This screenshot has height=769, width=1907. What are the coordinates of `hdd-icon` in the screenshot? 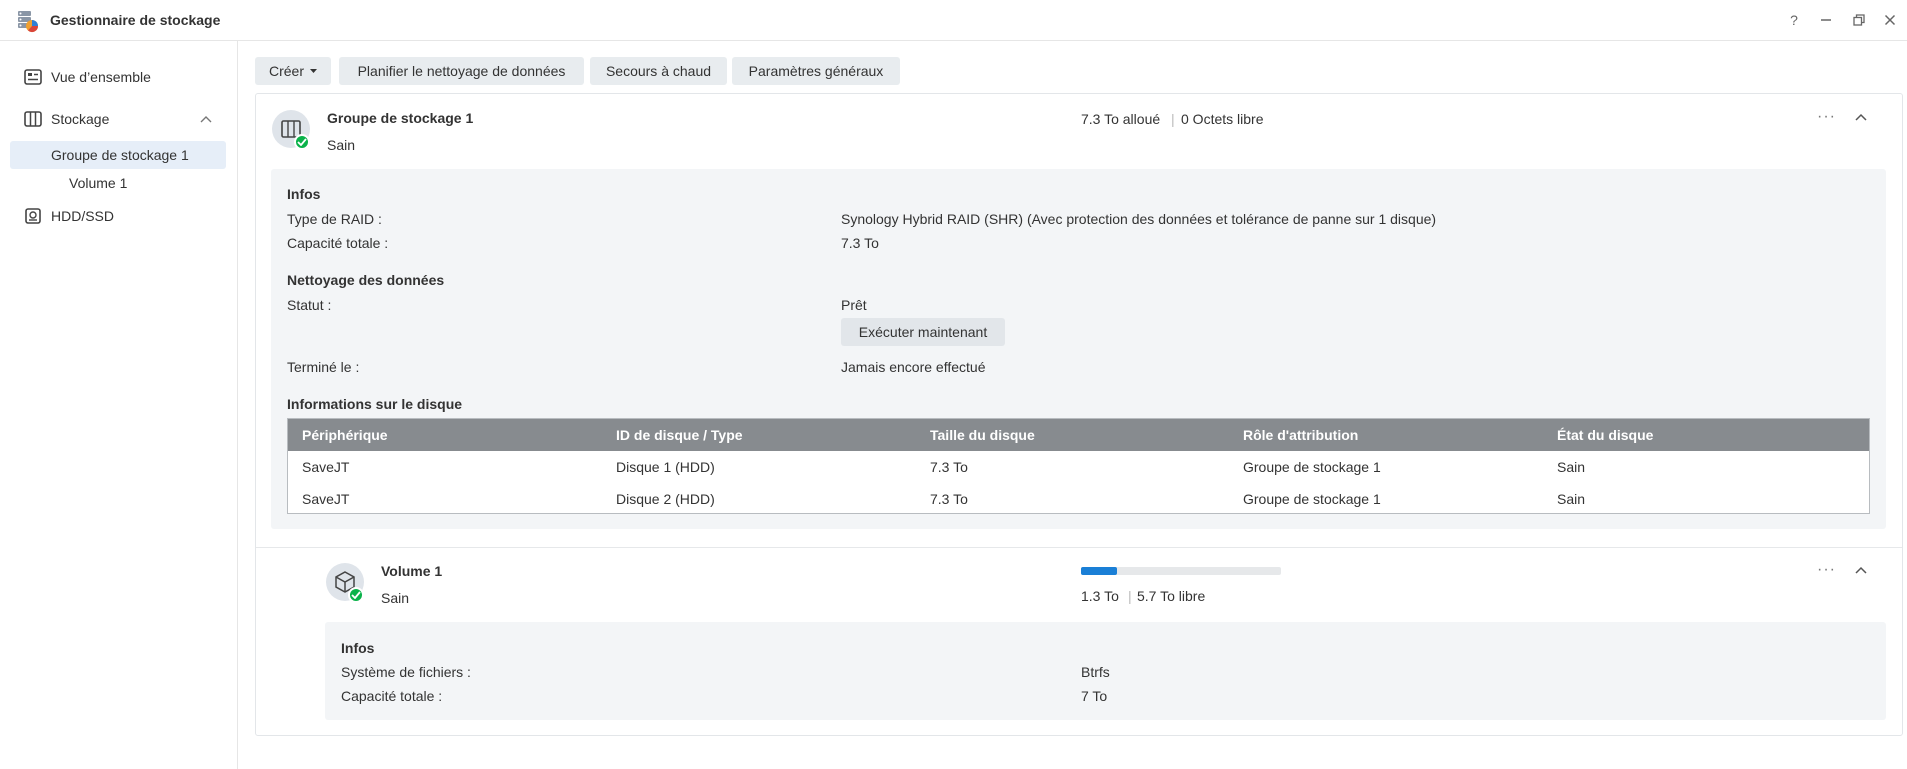 It's located at (33, 216).